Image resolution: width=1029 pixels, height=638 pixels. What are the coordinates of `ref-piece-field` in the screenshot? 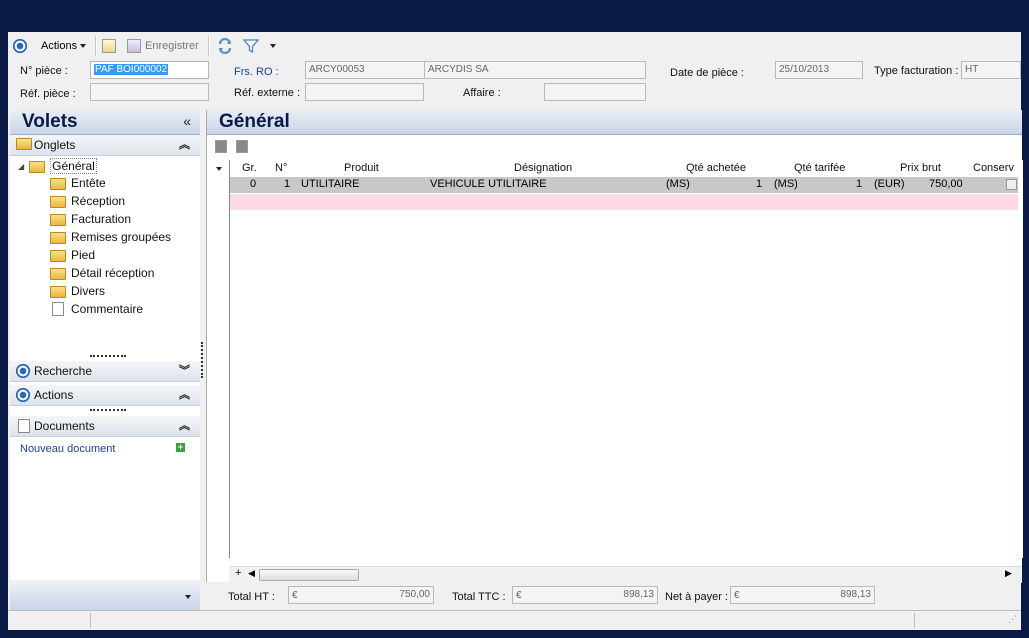 It's located at (149, 92).